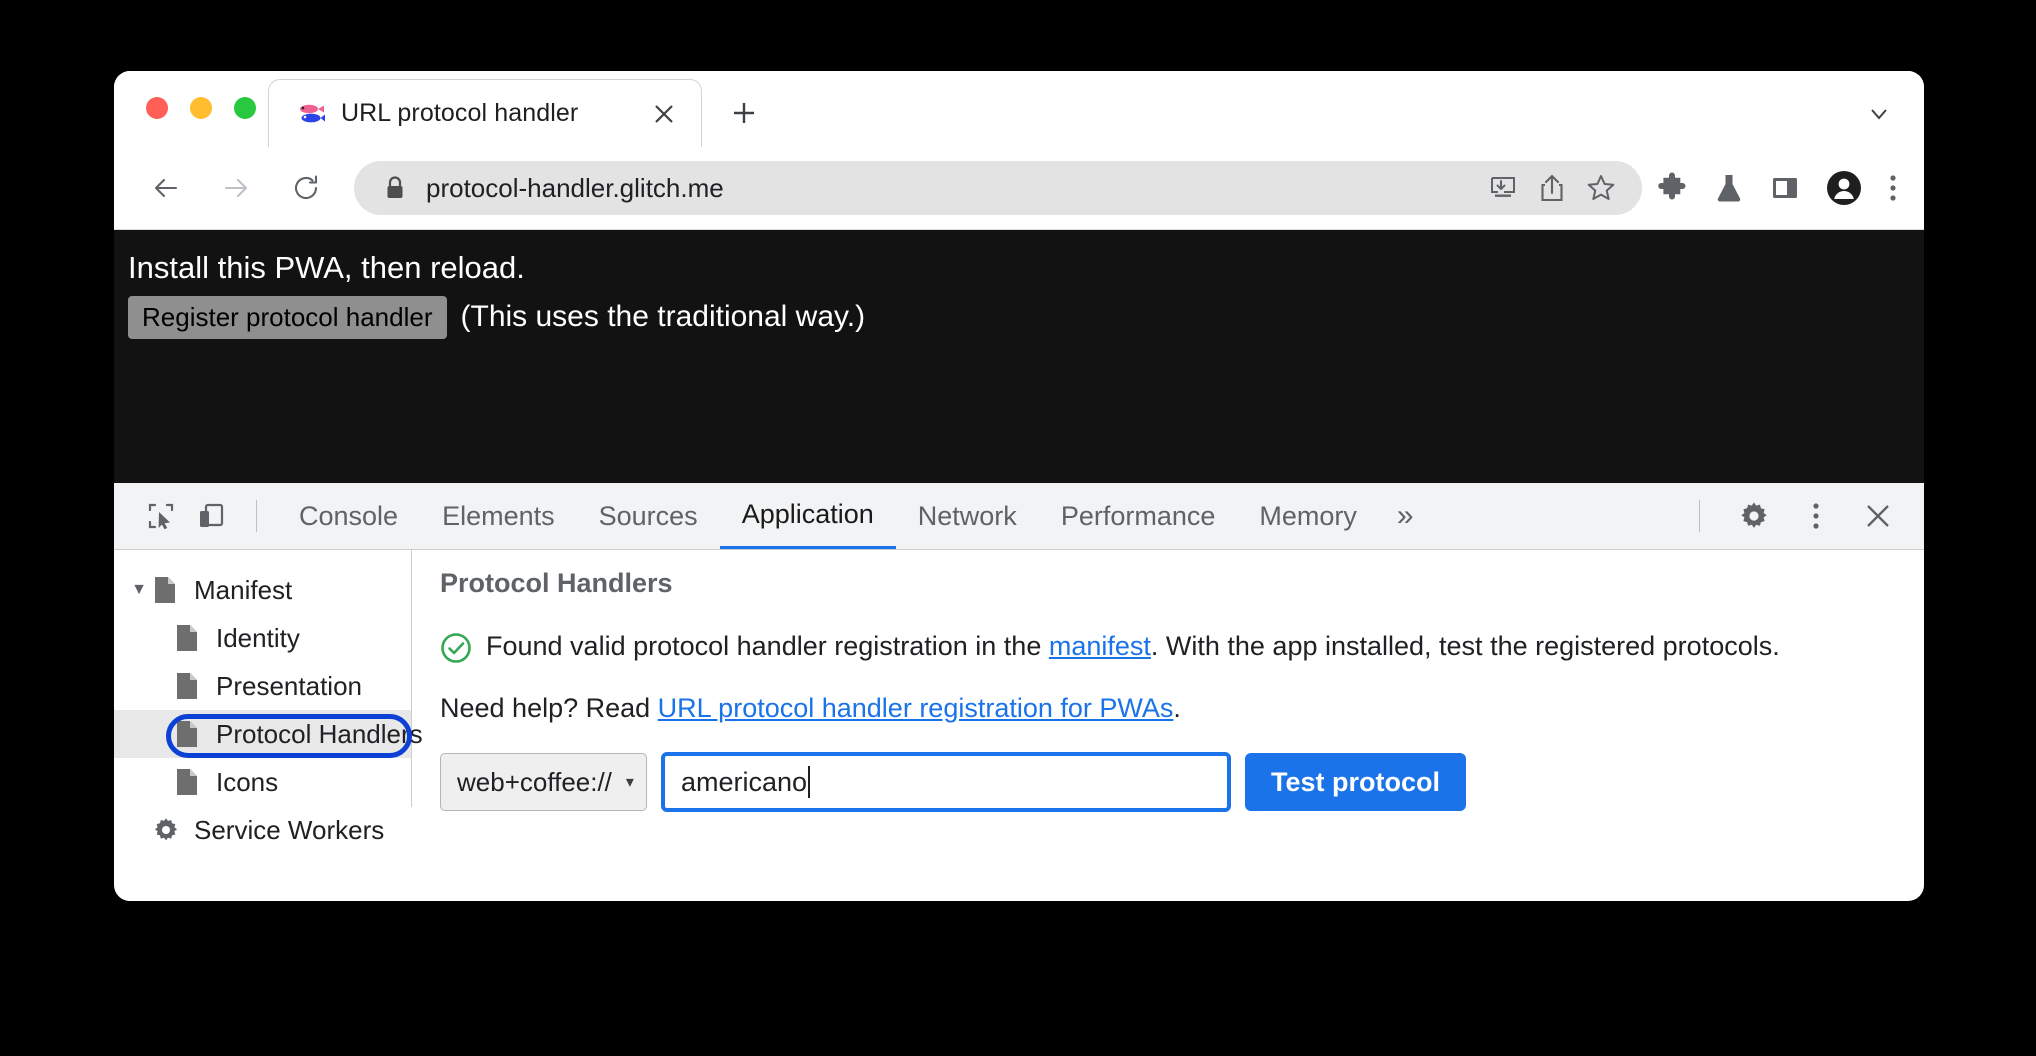  What do you see at coordinates (289, 686) in the screenshot?
I see `sidebar-item-label: Presentation` at bounding box center [289, 686].